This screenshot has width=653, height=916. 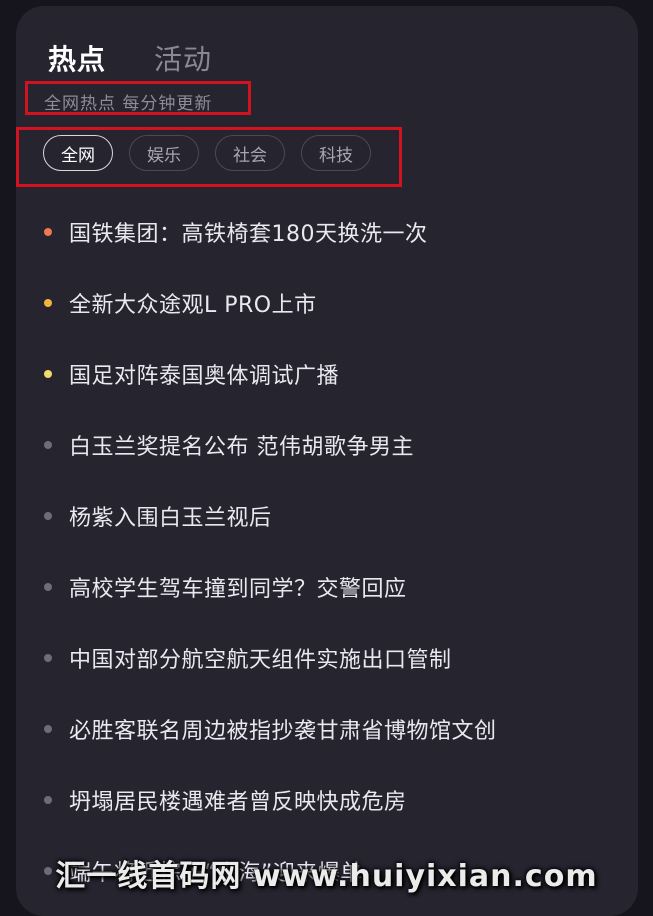 I want to click on list-item-text: 全新大众途观L PRO上市, so click(x=193, y=303).